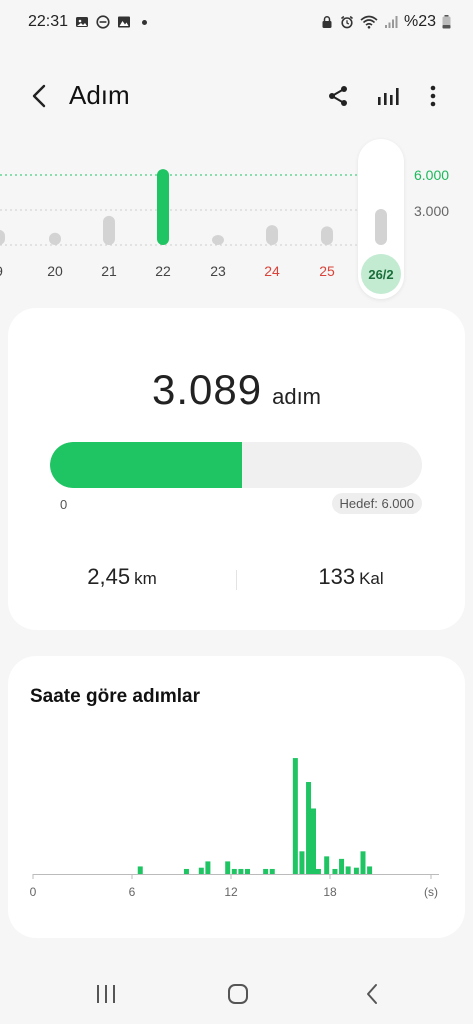  I want to click on image-icon, so click(82, 22).